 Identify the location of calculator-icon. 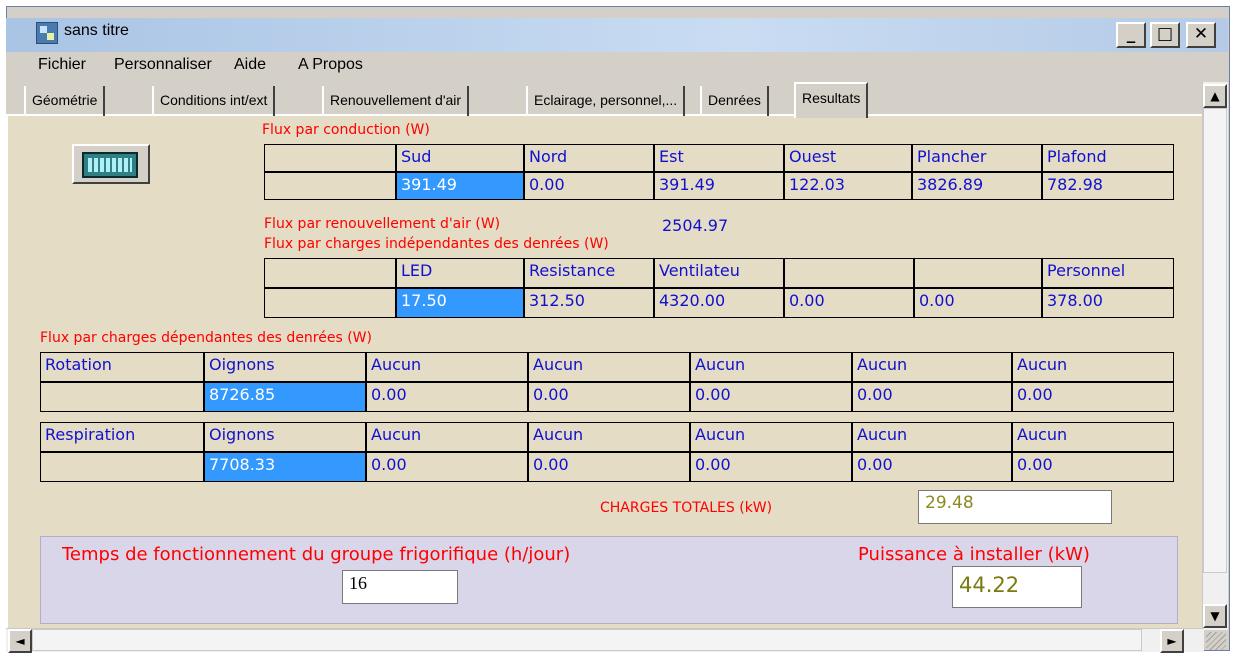
(110, 165).